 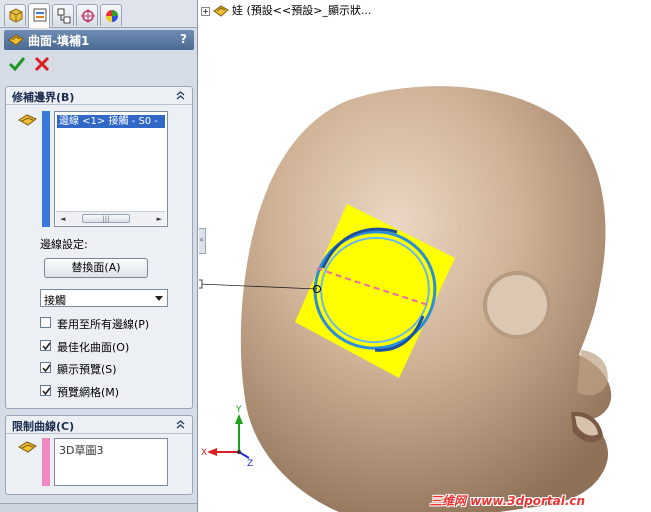 I want to click on nose, so click(x=592, y=373).